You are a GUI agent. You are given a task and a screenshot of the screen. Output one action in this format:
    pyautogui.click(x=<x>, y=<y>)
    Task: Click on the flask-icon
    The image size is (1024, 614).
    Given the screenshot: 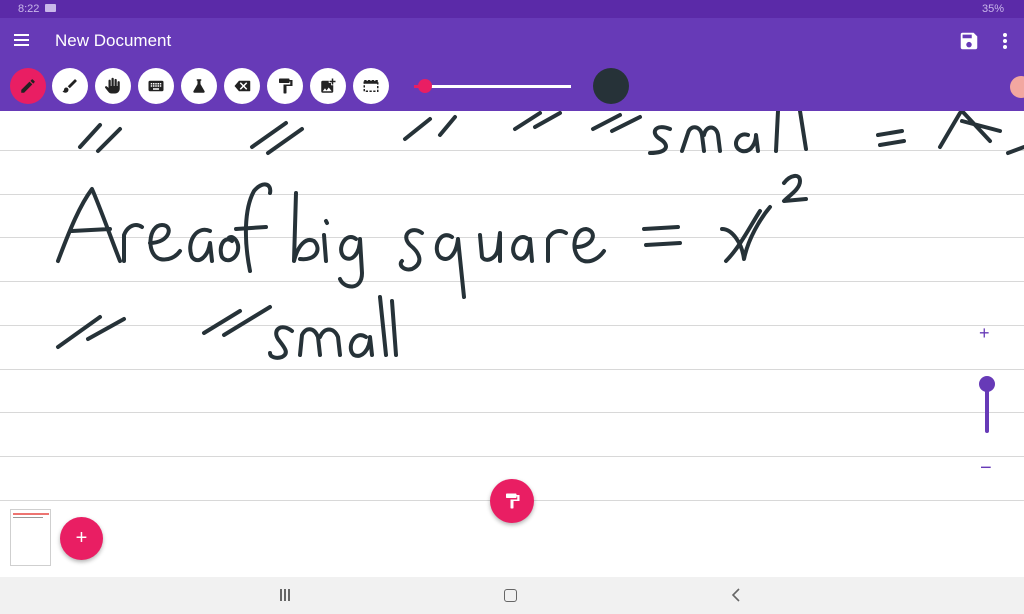 What is the action you would take?
    pyautogui.click(x=199, y=86)
    